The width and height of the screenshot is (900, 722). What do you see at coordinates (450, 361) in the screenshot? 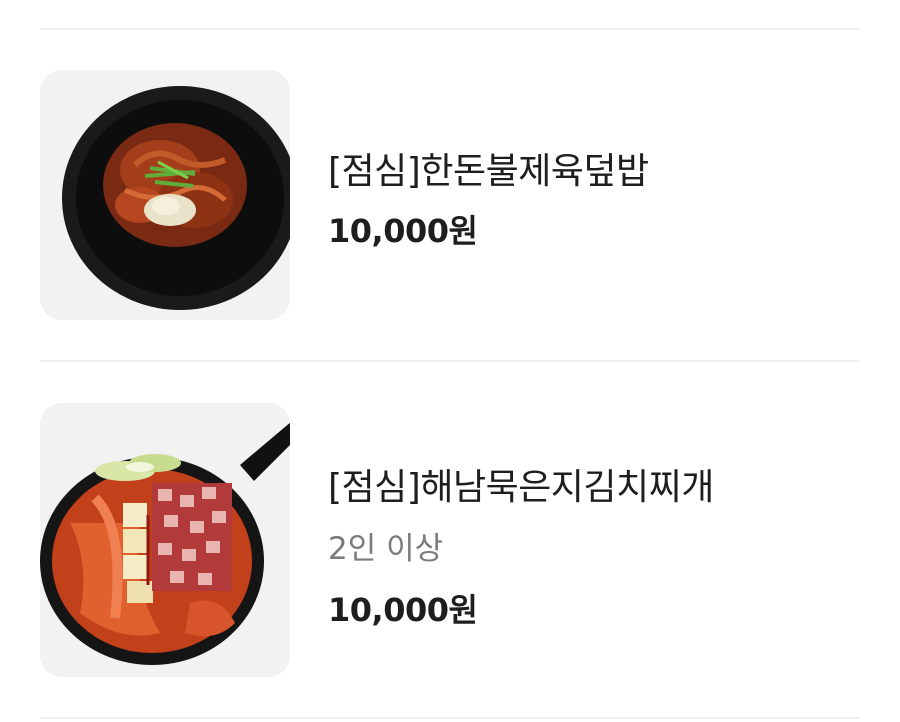
I see `item-divider` at bounding box center [450, 361].